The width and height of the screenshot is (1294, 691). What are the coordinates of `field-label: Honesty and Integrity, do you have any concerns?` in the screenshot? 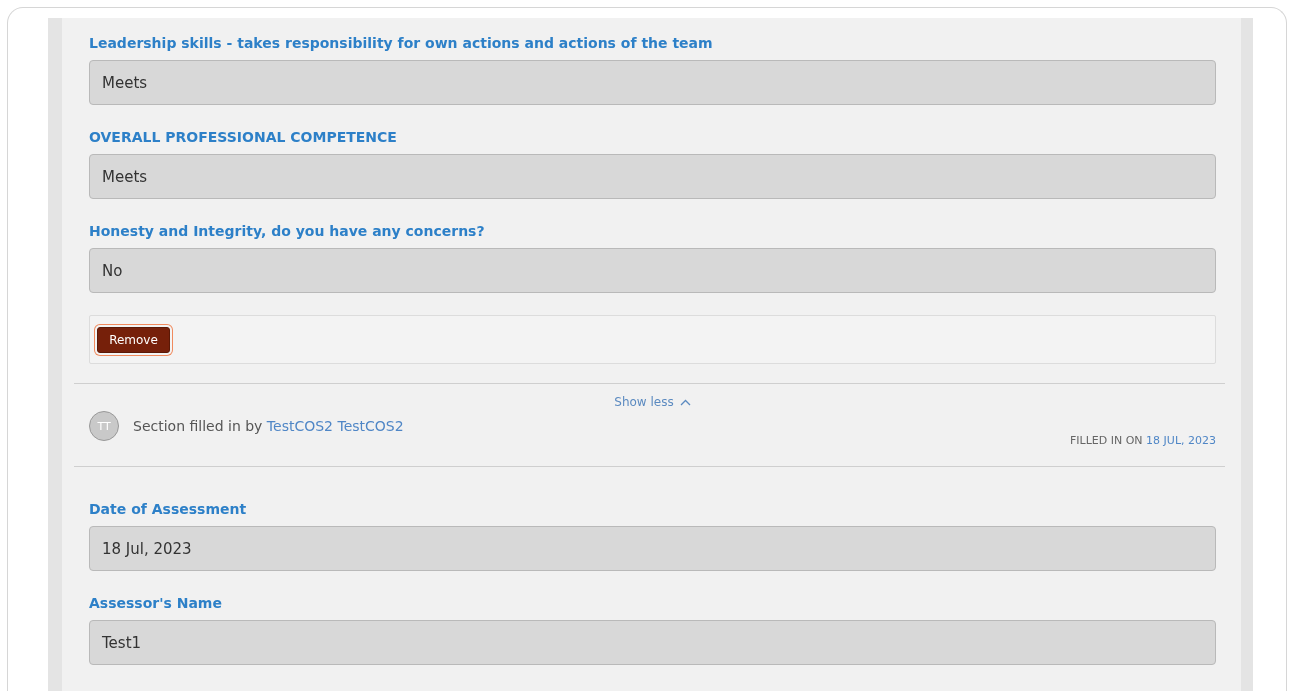 It's located at (287, 231).